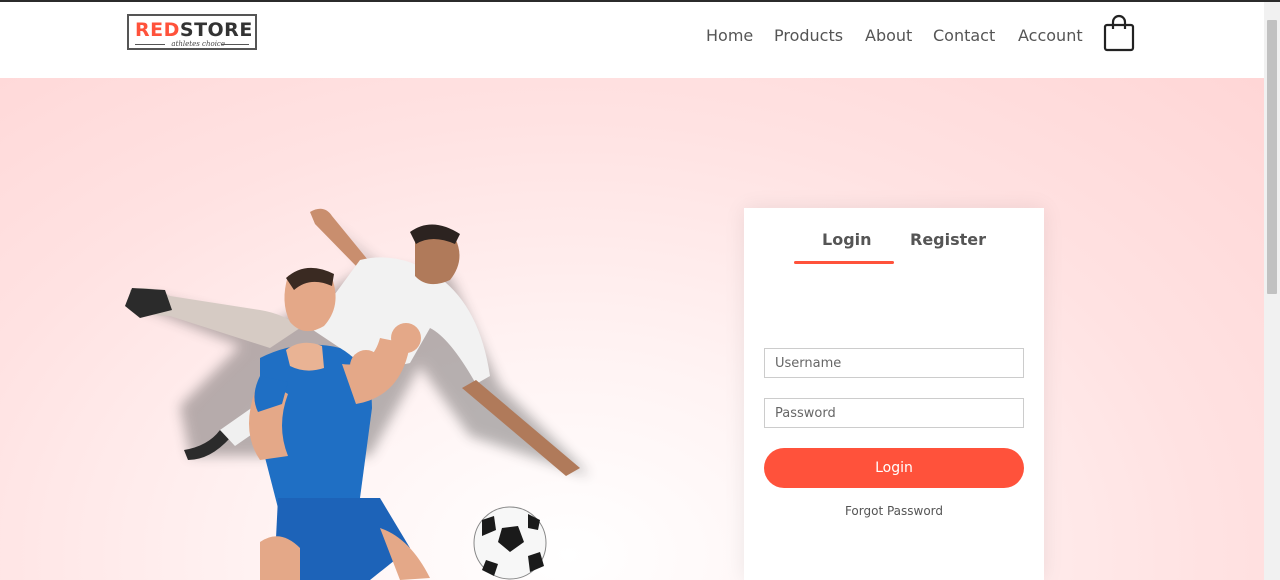  Describe the element at coordinates (1272, 157) in the screenshot. I see `scrollbar-thumb` at that location.